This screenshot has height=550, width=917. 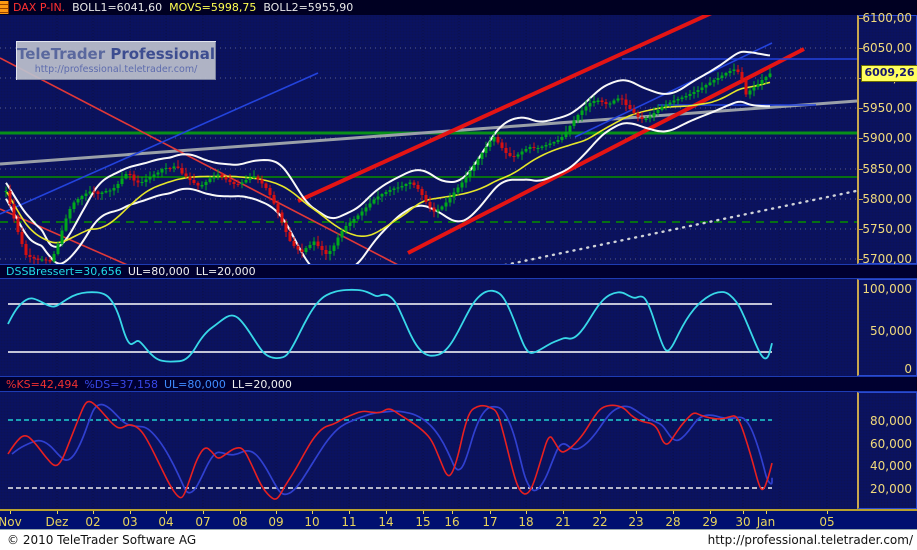 I want to click on ks-label-segment: UL=80,000, so click(x=194, y=384).